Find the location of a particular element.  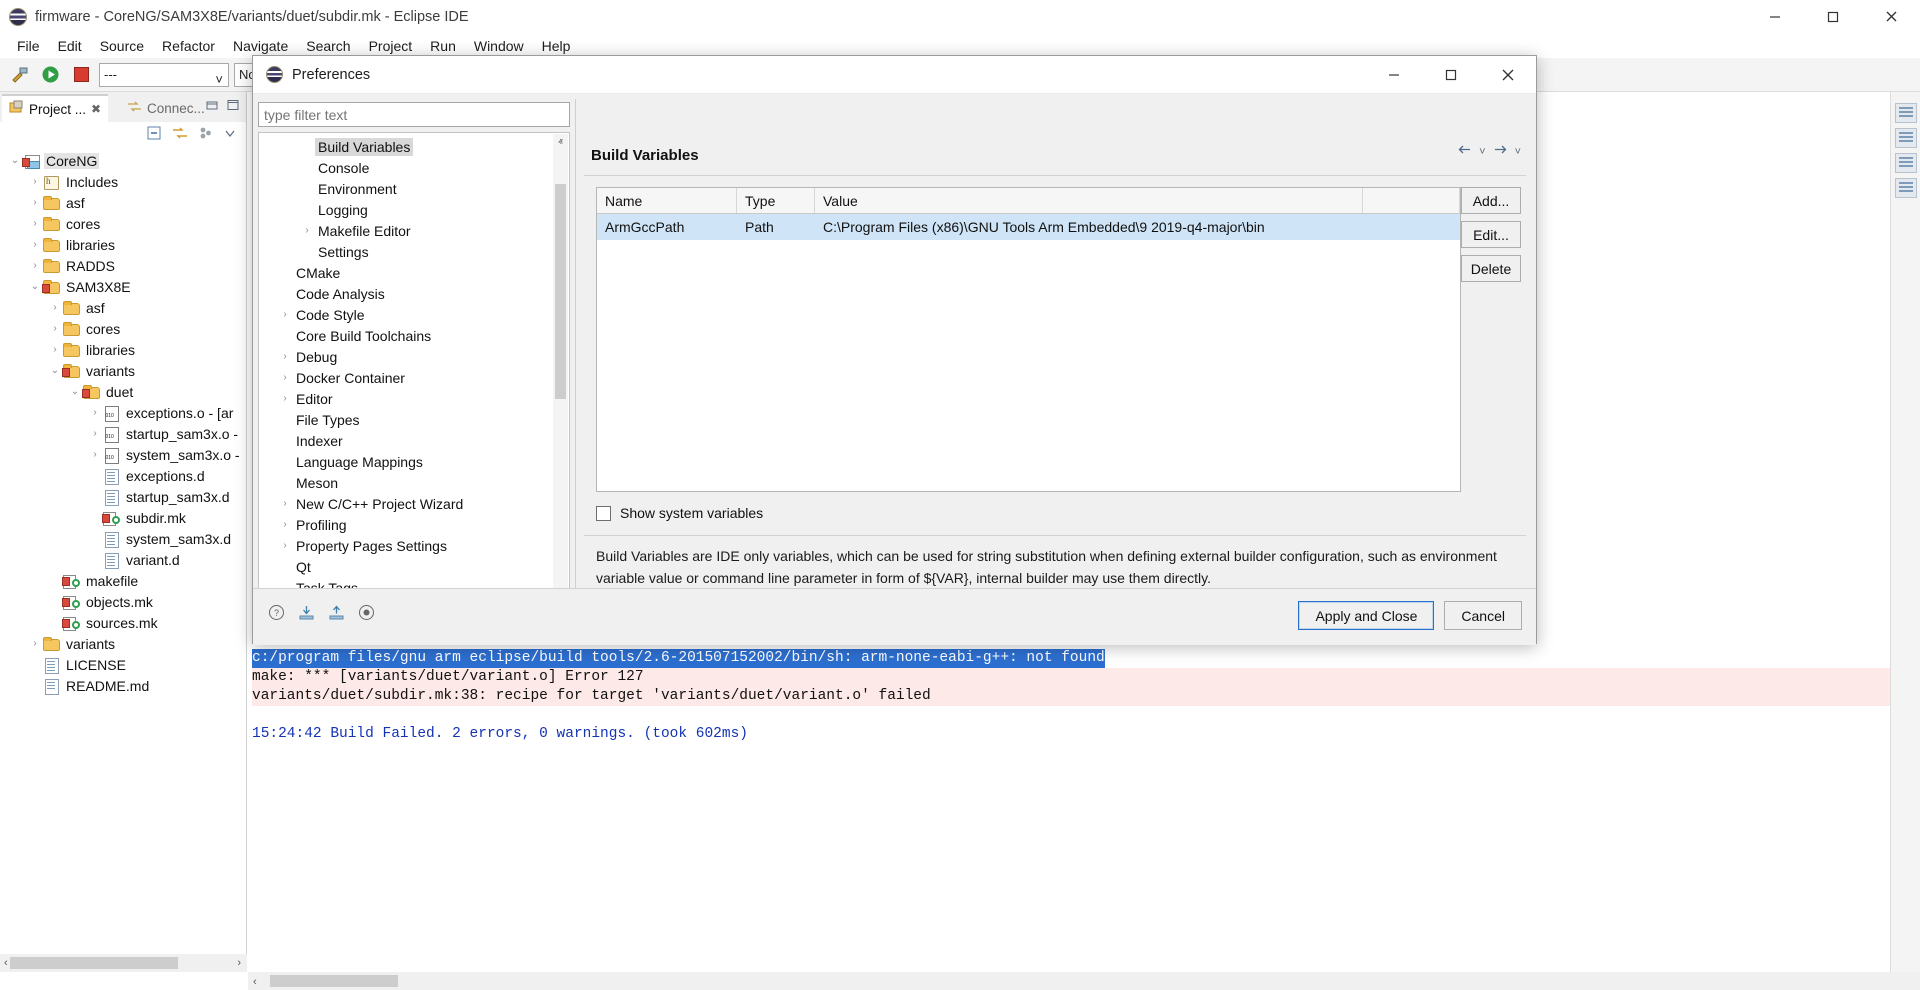

tree-item: › Includes is located at coordinates (123, 181).